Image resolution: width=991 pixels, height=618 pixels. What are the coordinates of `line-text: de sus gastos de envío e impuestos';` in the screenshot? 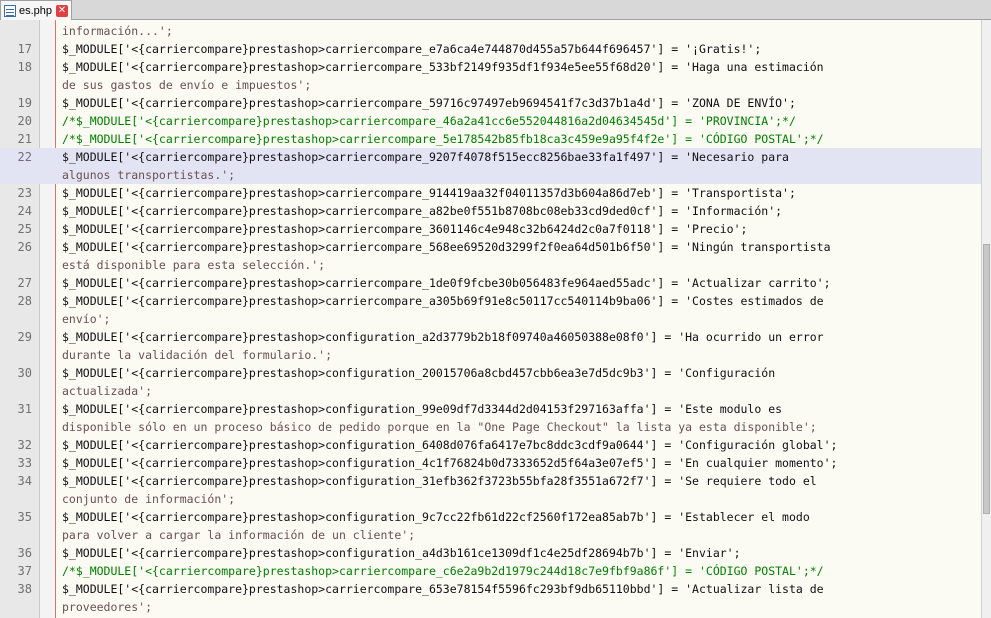 It's located at (187, 85).